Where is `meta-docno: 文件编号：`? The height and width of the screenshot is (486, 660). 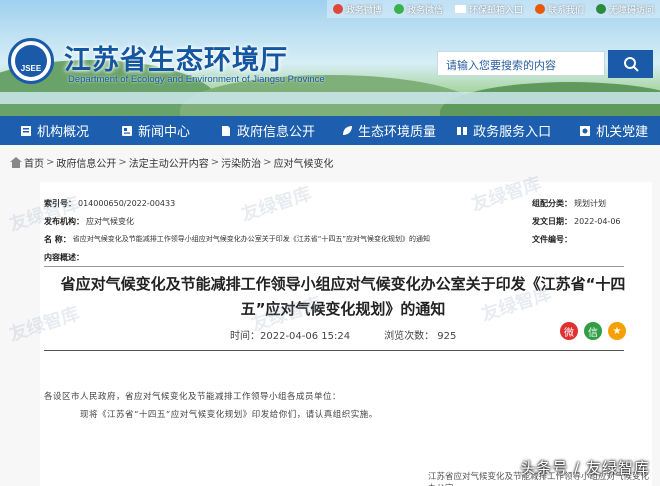 meta-docno: 文件编号： is located at coordinates (553, 239).